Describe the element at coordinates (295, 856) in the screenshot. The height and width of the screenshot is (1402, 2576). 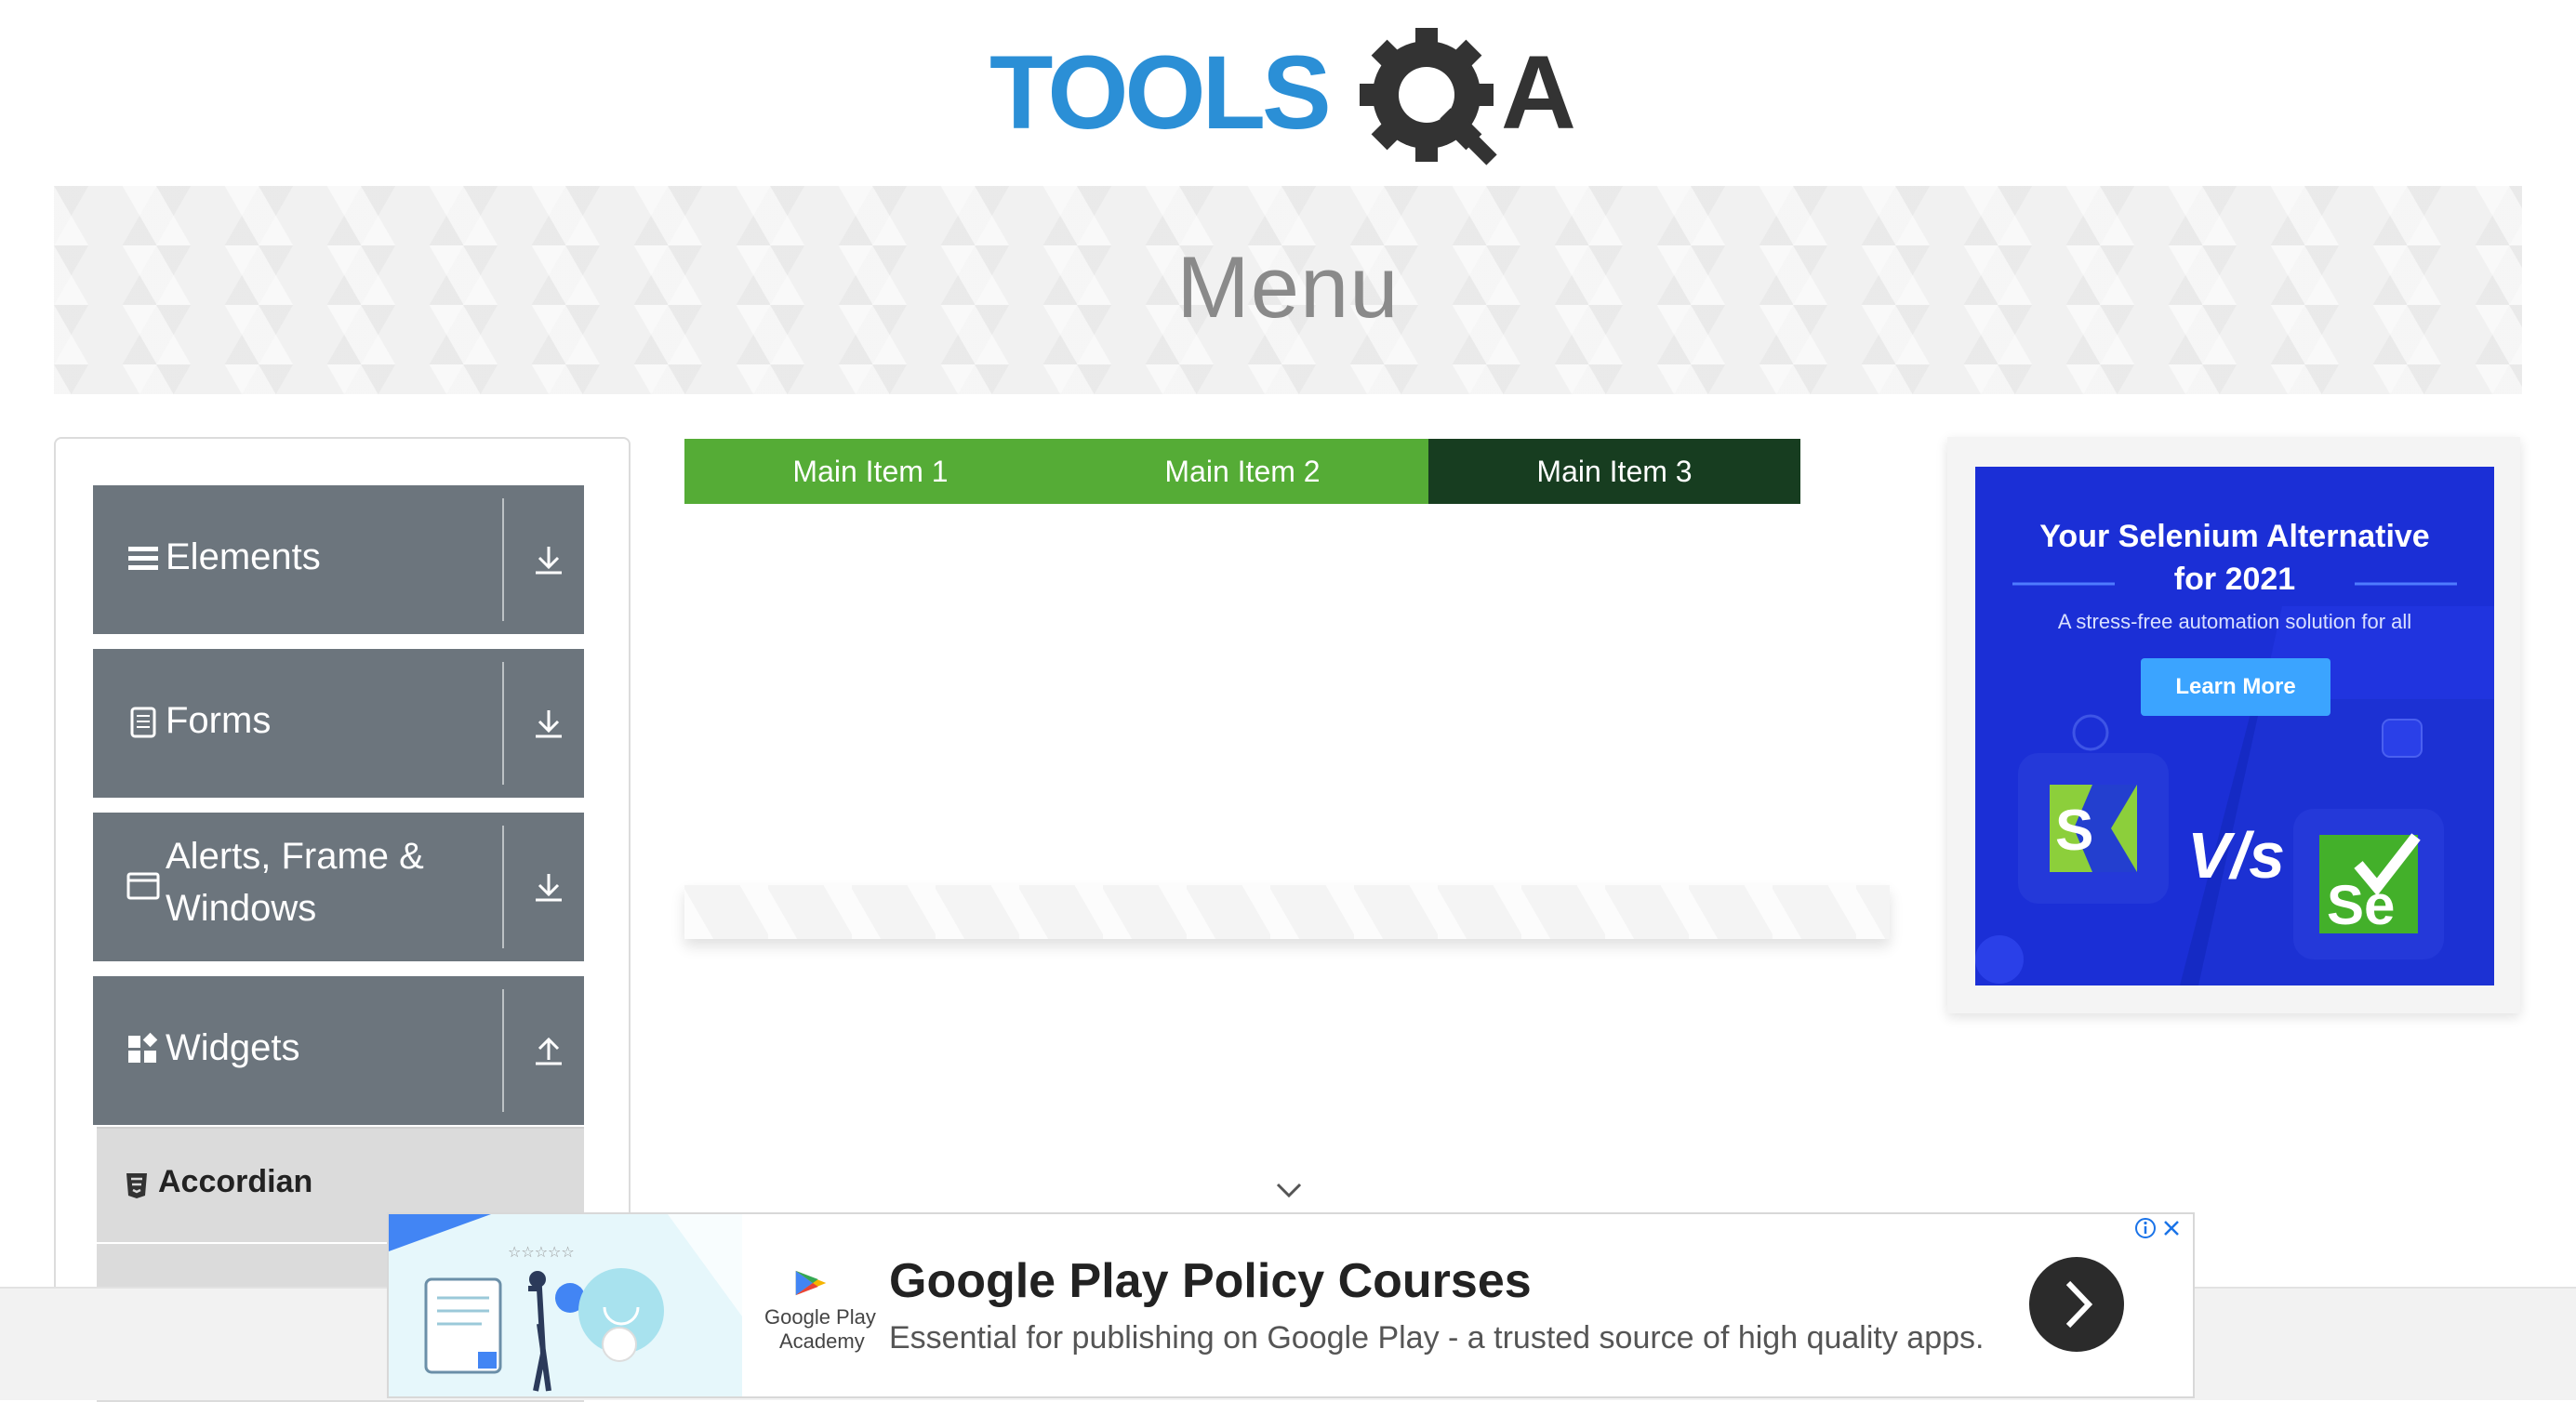
I see `sidebar-group-label: Alerts, Frame &` at that location.